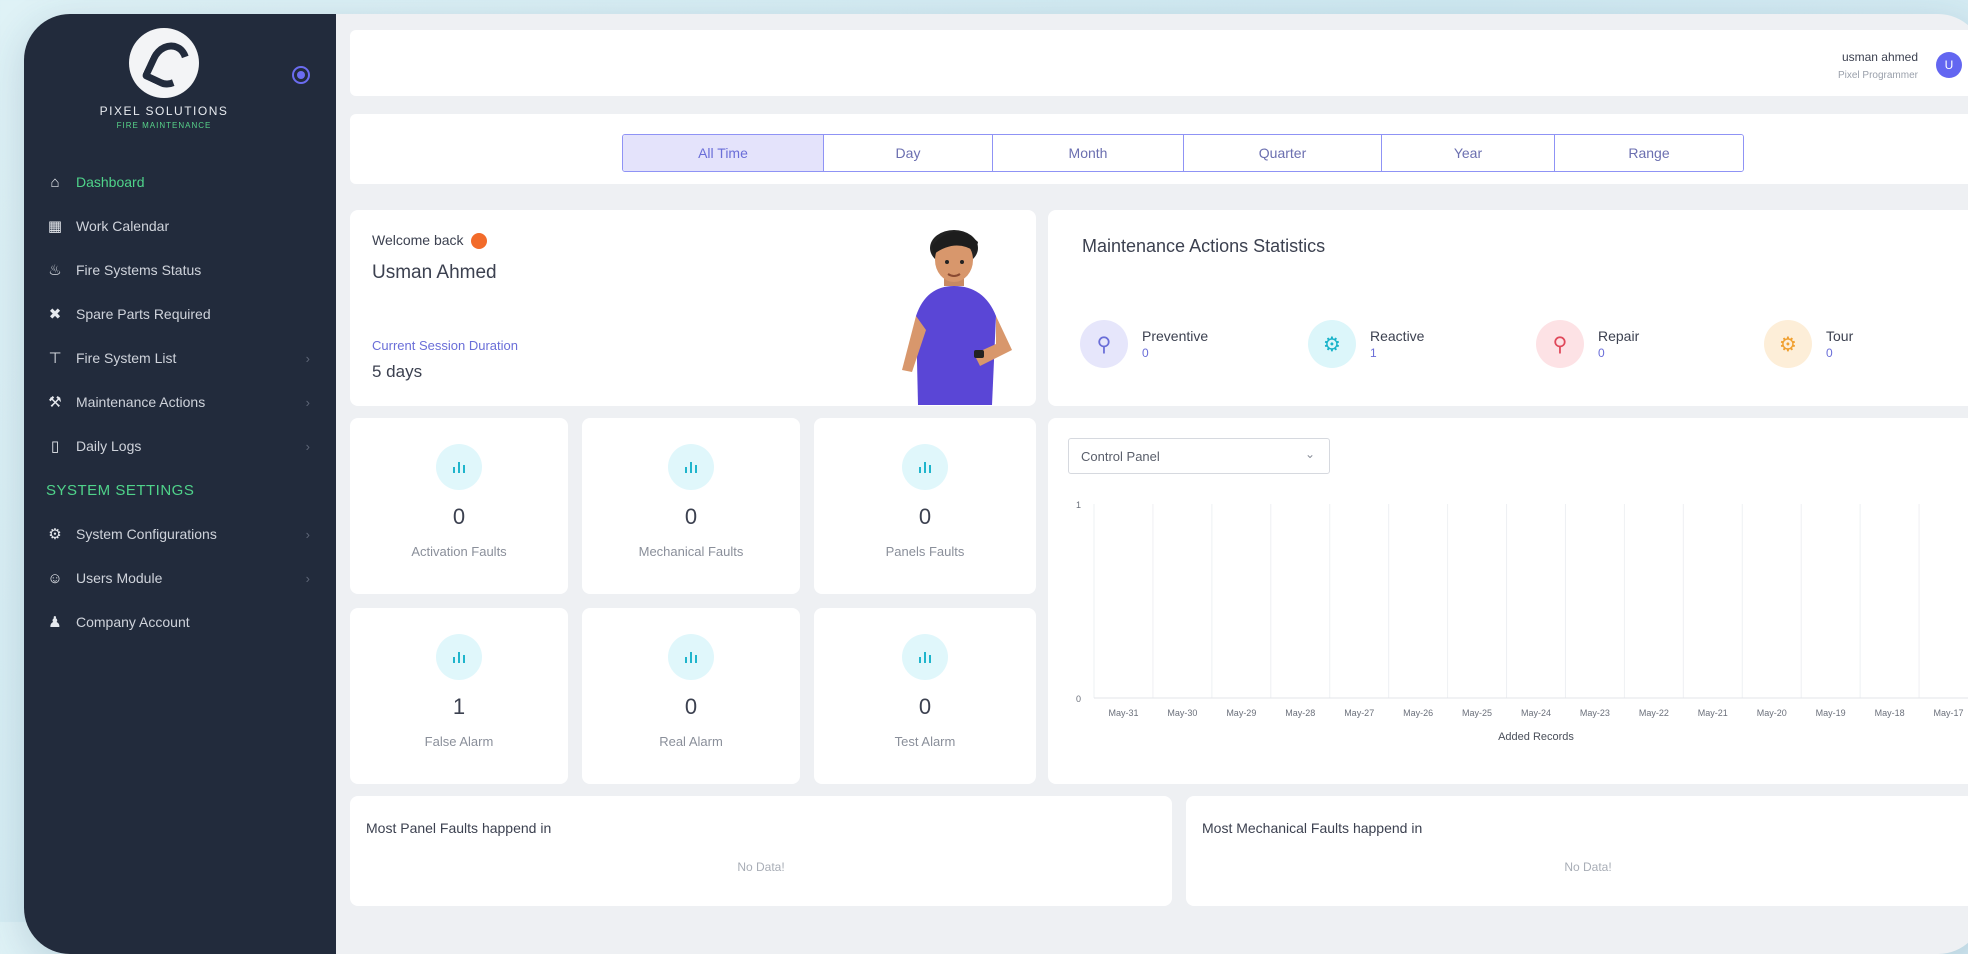 The height and width of the screenshot is (954, 1968). What do you see at coordinates (1468, 153) in the screenshot?
I see `tab-year: Year` at bounding box center [1468, 153].